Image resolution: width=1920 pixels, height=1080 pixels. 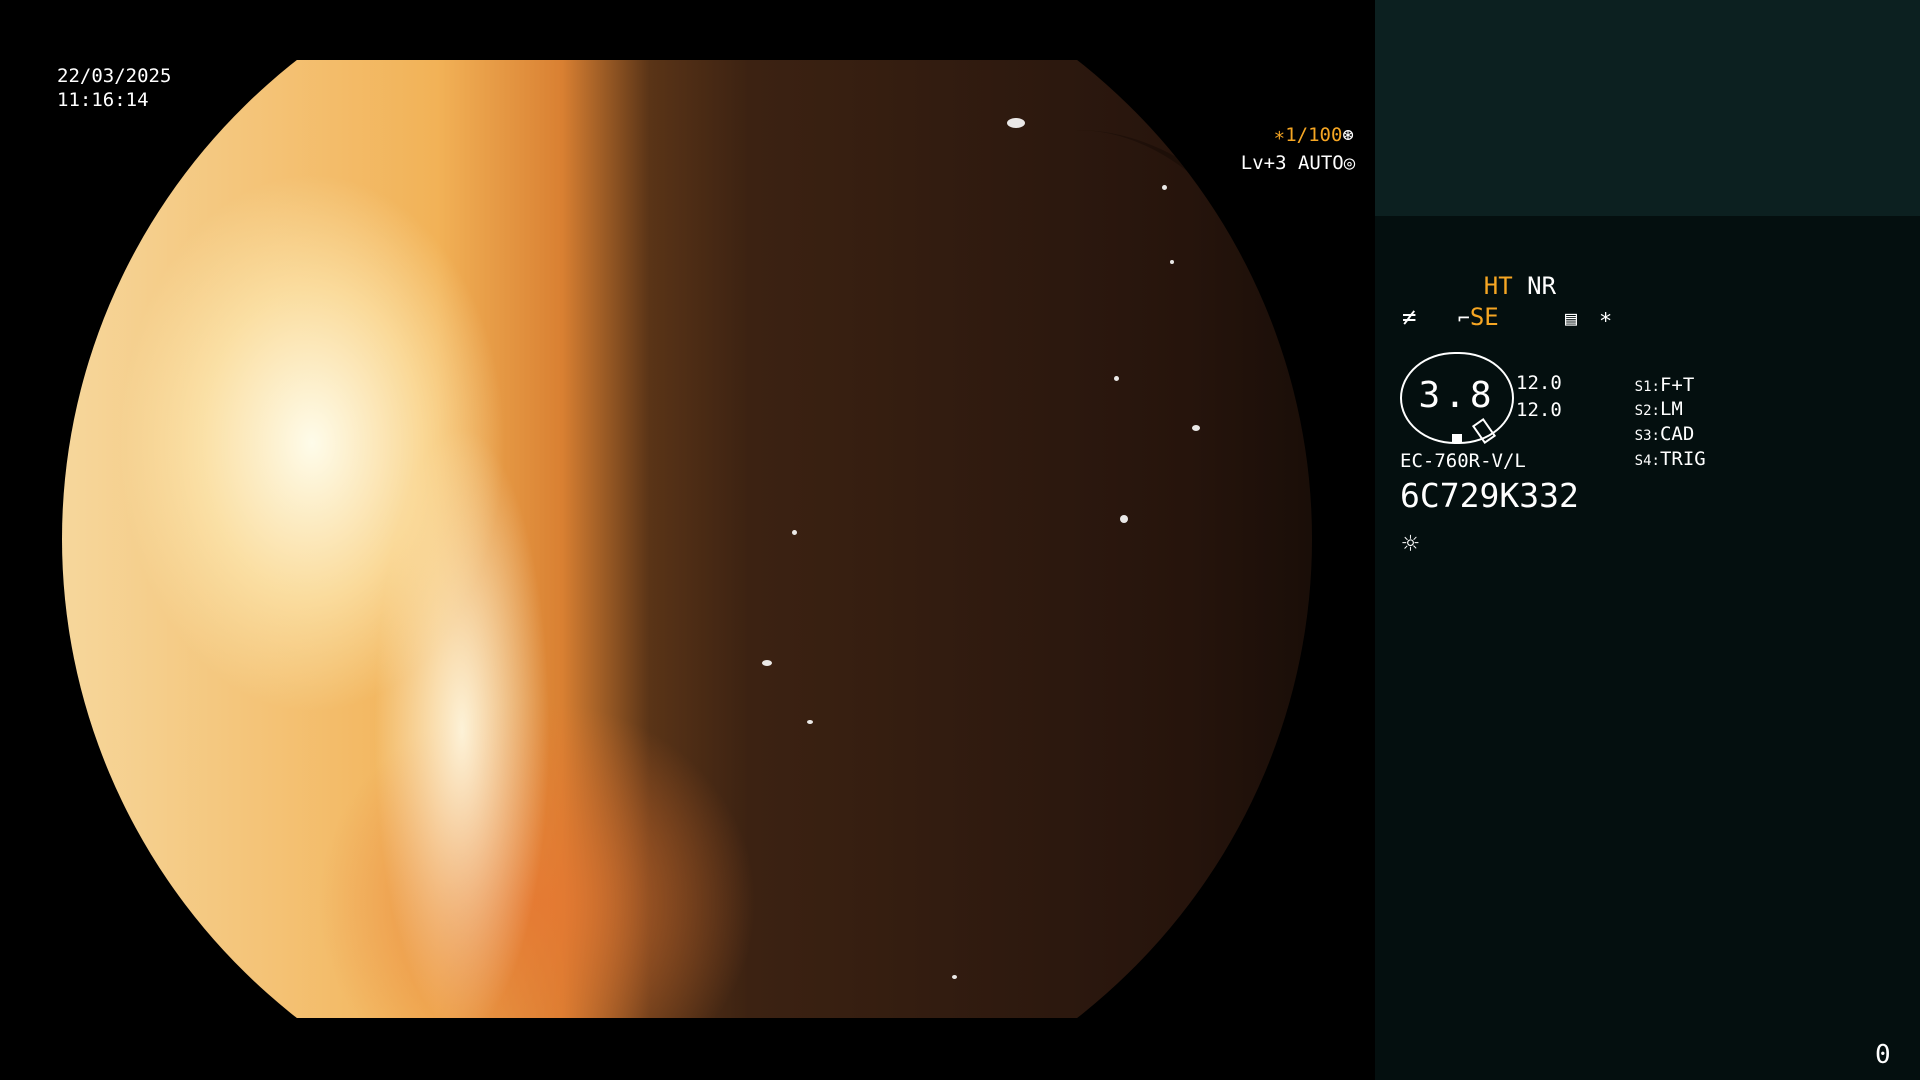 What do you see at coordinates (1489, 495) in the screenshot?
I see `scope-serial: 6C729K332` at bounding box center [1489, 495].